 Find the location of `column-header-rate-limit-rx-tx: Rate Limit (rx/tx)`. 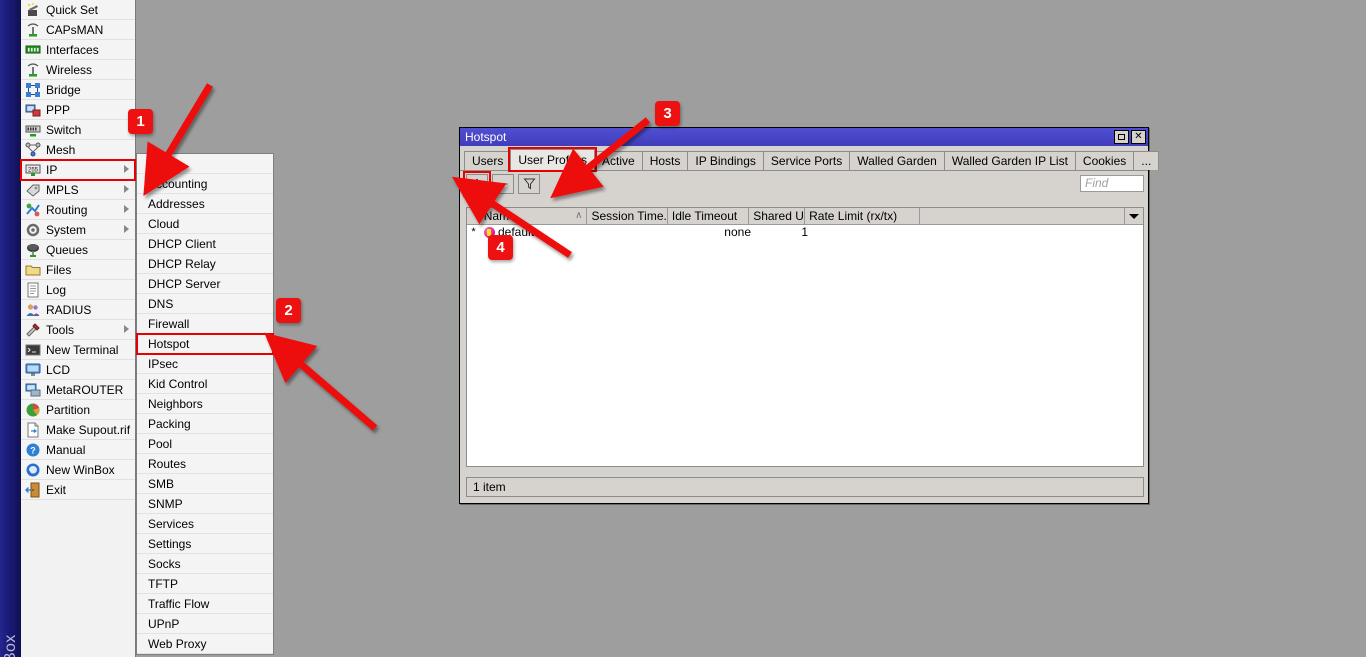

column-header-rate-limit-rx-tx: Rate Limit (rx/tx) is located at coordinates (862, 216).